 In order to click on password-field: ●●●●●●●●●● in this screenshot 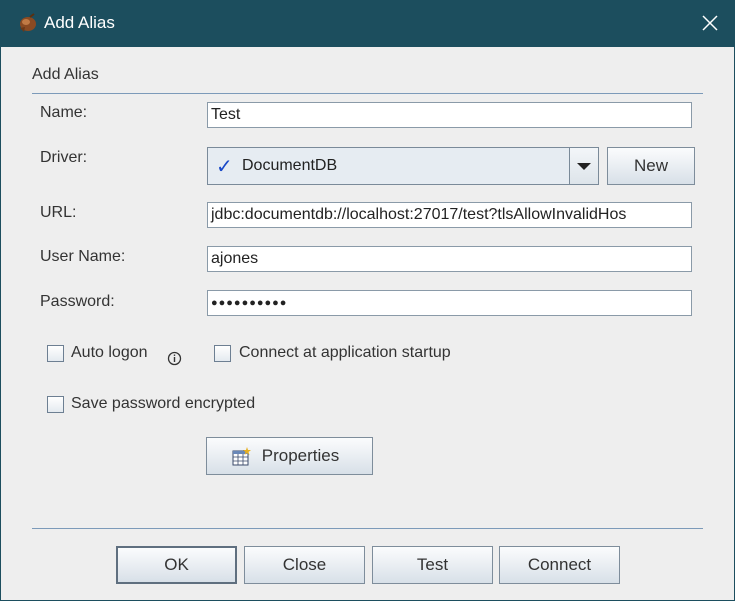, I will do `click(449, 303)`.